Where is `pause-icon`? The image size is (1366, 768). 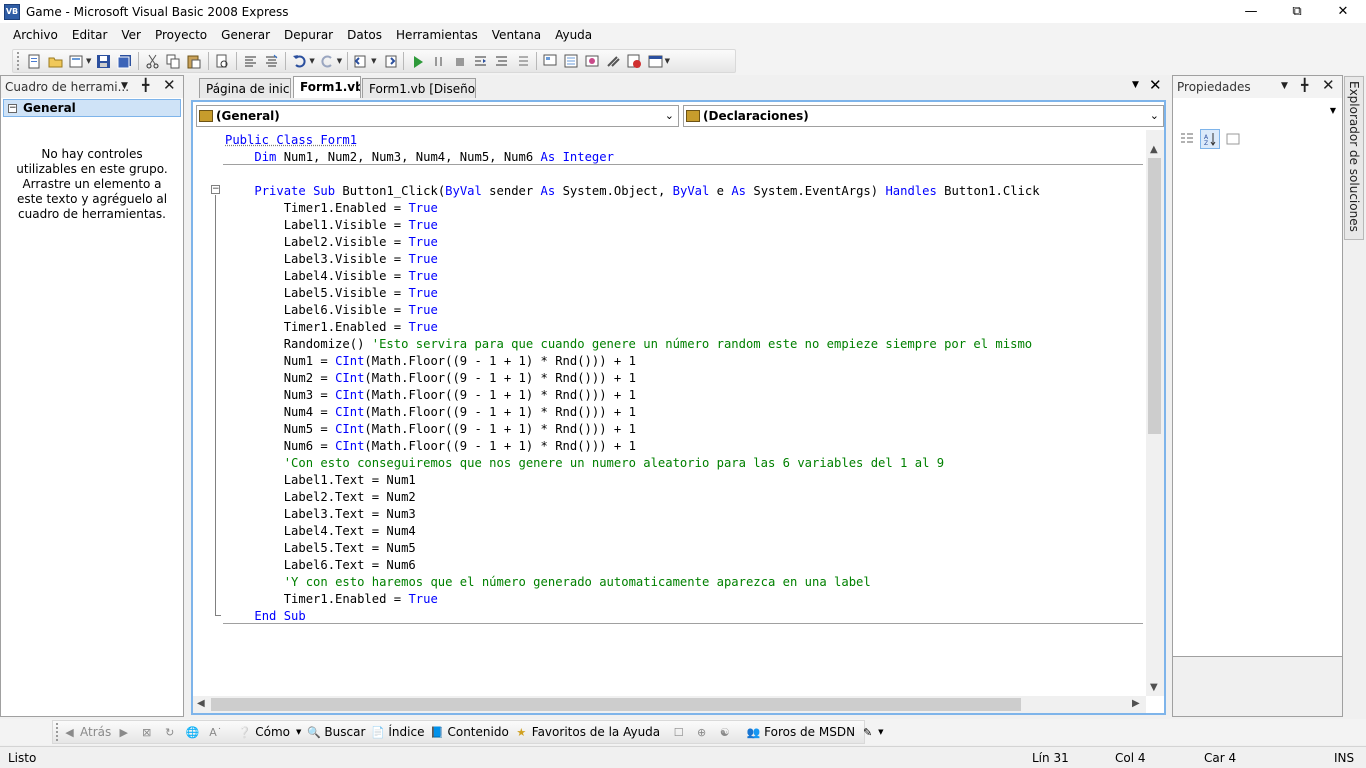 pause-icon is located at coordinates (438, 61).